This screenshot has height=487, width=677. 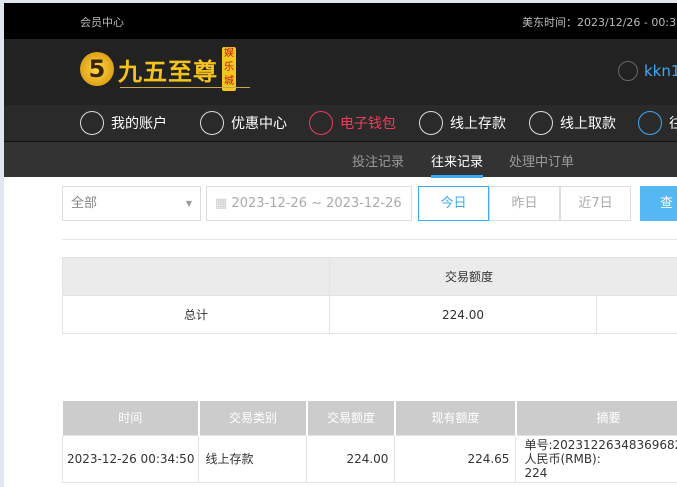 I want to click on date-range-value: 2023-12-26 ~ 2023-12-26, so click(x=316, y=203).